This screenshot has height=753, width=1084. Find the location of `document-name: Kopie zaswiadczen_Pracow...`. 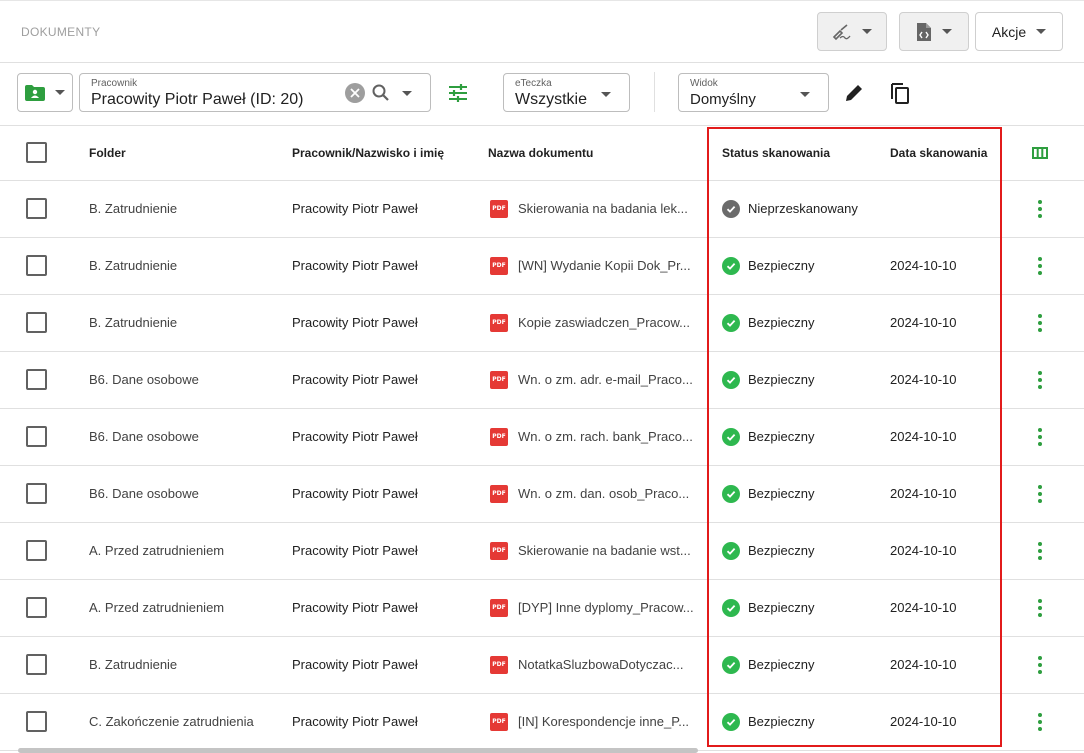

document-name: Kopie zaswiadczen_Pracow... is located at coordinates (604, 322).